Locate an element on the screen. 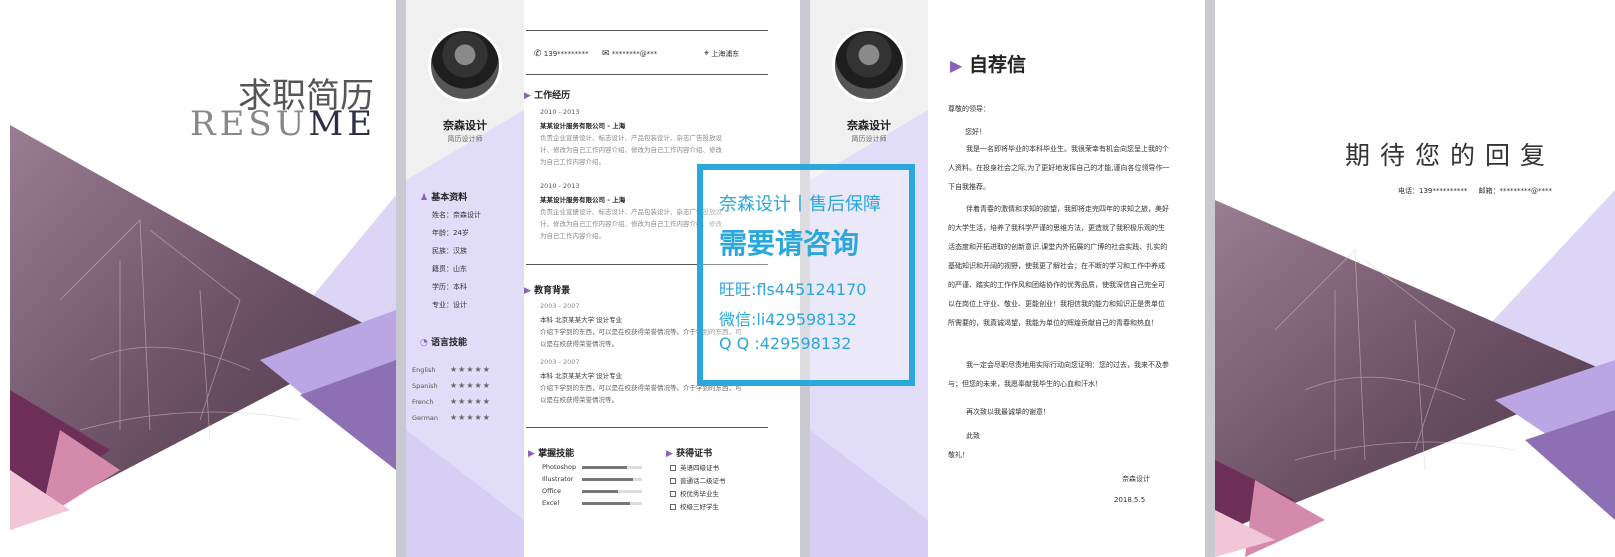 The height and width of the screenshot is (557, 1615). letter-signature: 奈森设计 is located at coordinates (1136, 479).